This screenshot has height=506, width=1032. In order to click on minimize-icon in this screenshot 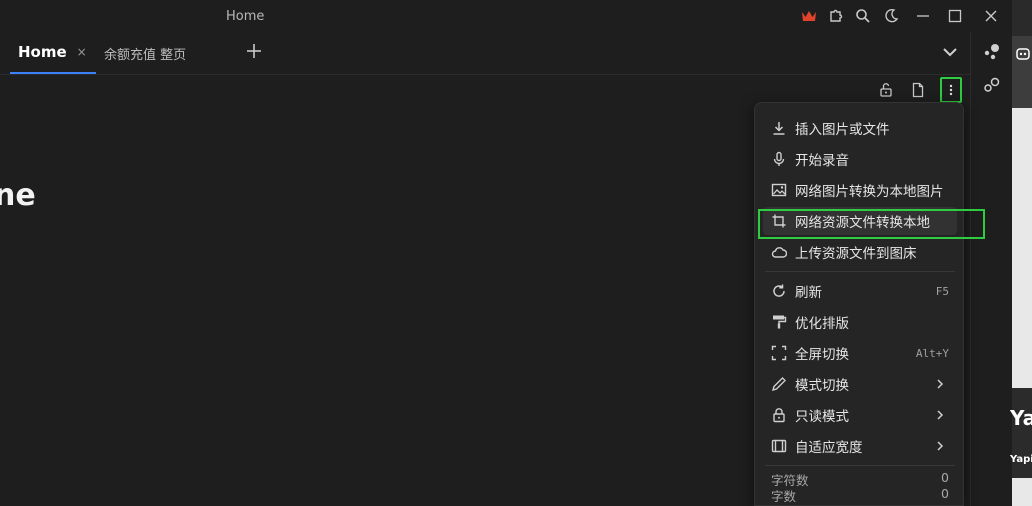, I will do `click(923, 16)`.